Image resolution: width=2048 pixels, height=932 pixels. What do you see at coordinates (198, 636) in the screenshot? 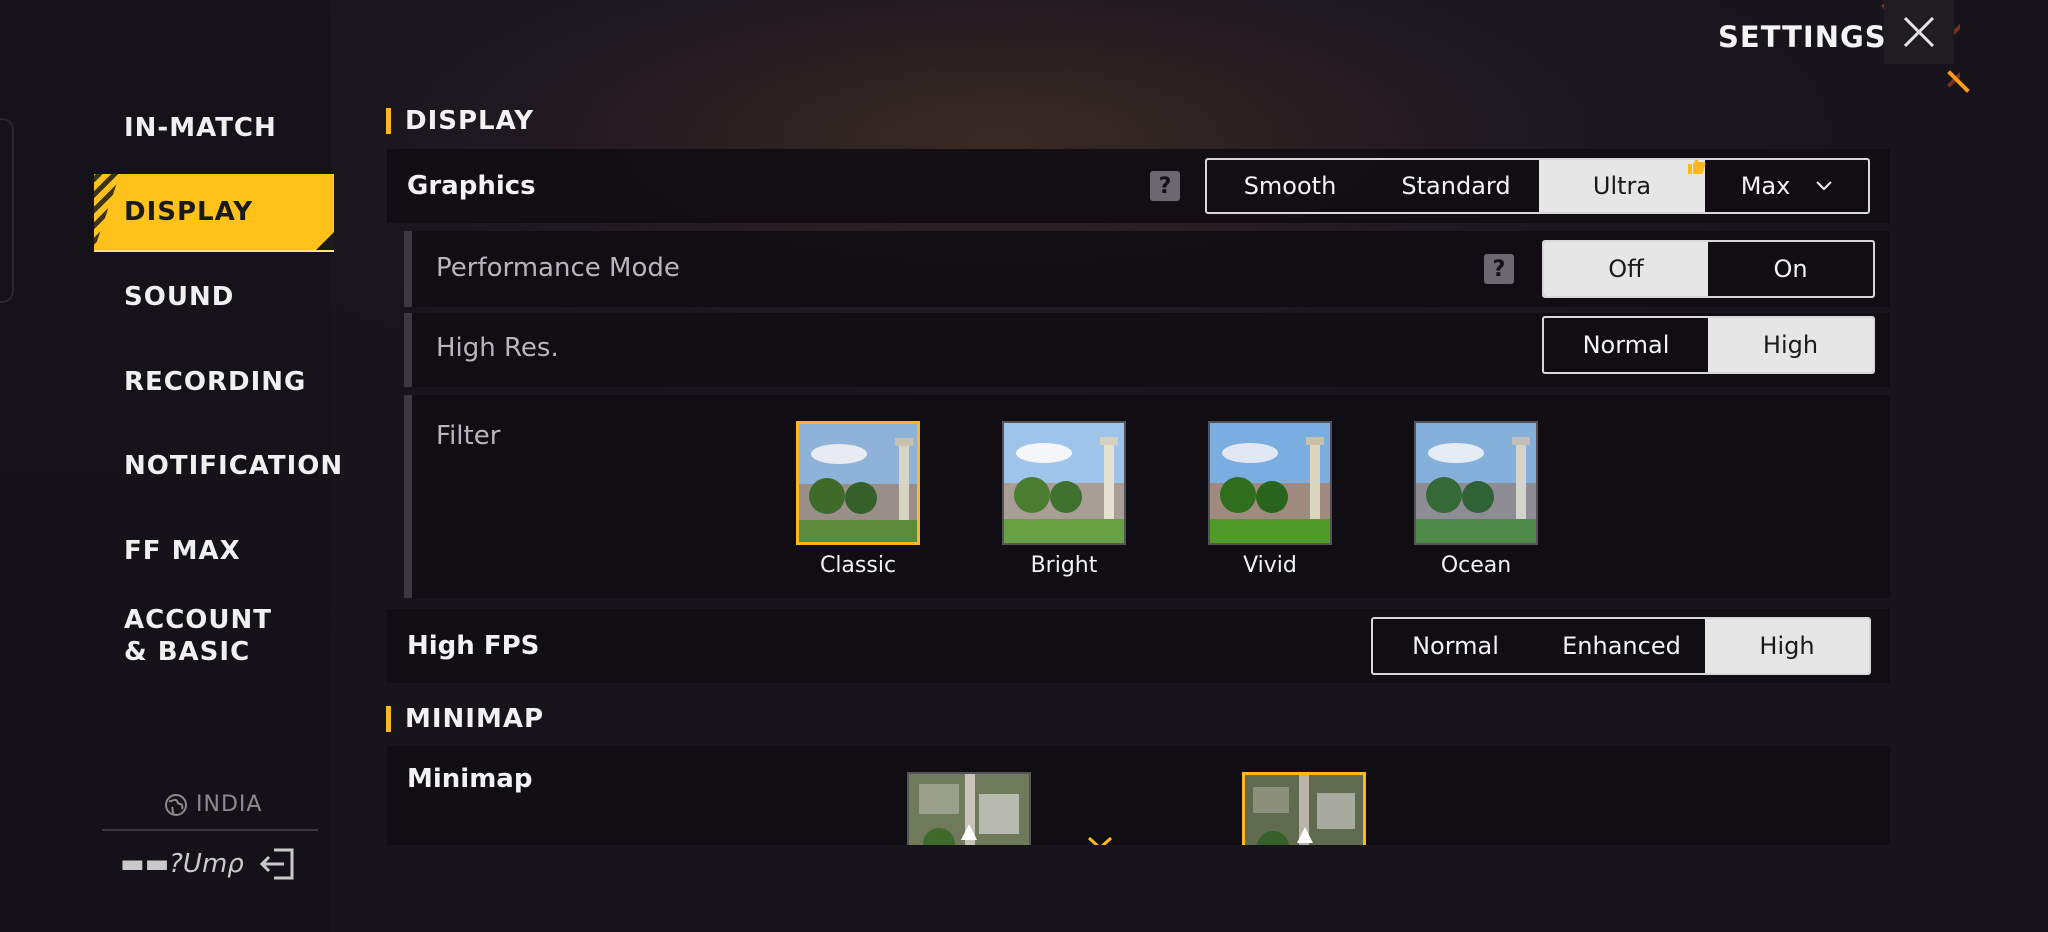
I see `sidebar-item-label: ACCOUNT & BASIC` at bounding box center [198, 636].